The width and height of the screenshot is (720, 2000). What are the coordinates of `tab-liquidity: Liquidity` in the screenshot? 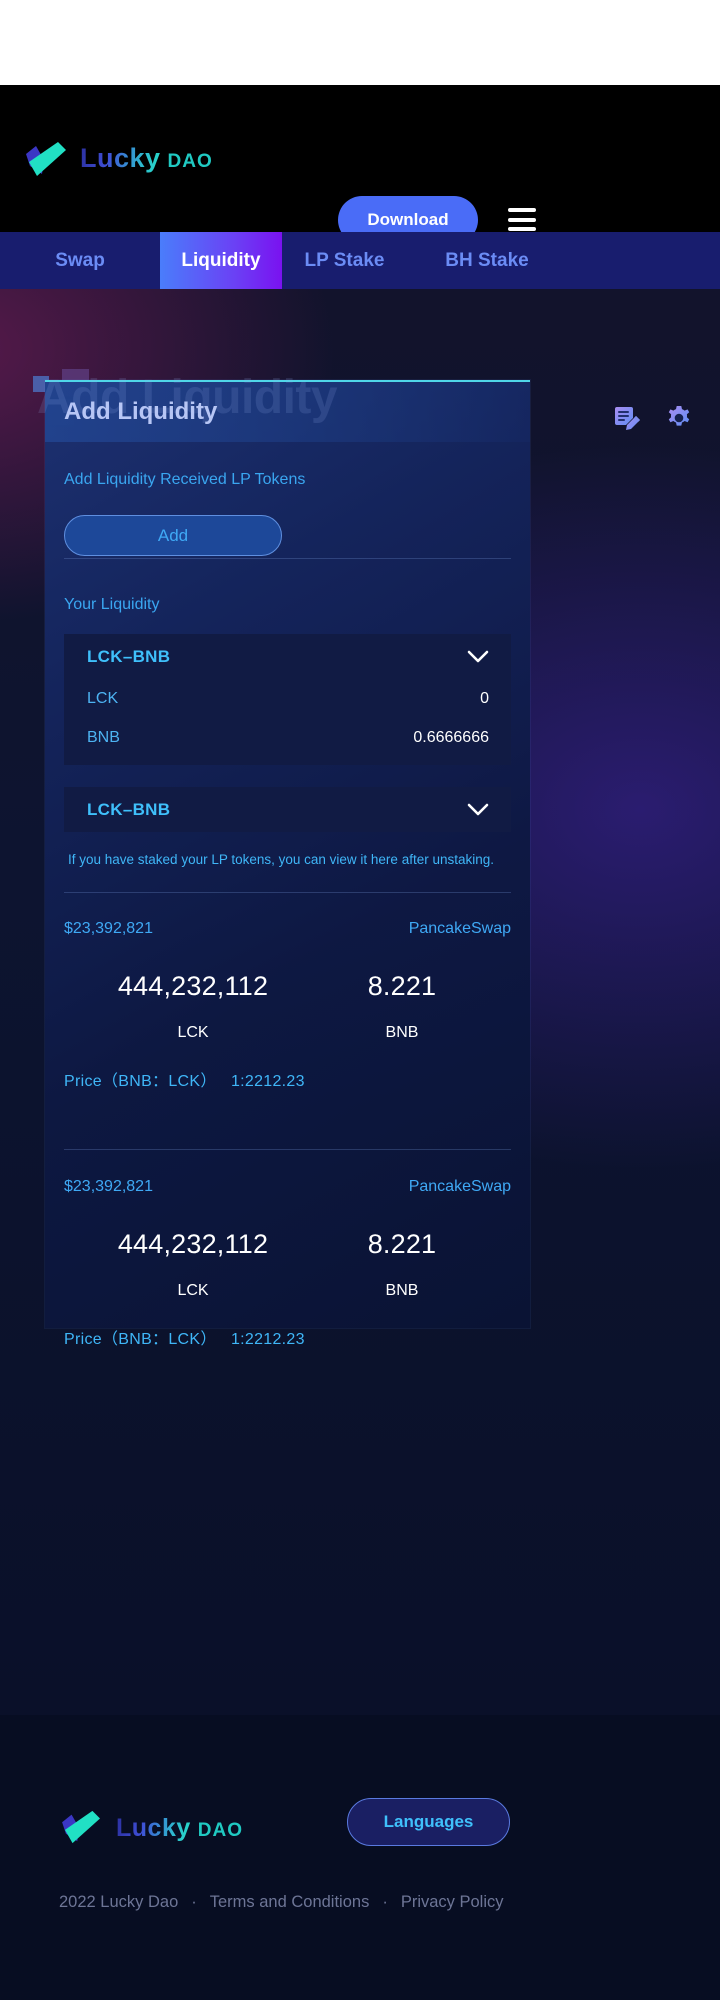 It's located at (221, 260).